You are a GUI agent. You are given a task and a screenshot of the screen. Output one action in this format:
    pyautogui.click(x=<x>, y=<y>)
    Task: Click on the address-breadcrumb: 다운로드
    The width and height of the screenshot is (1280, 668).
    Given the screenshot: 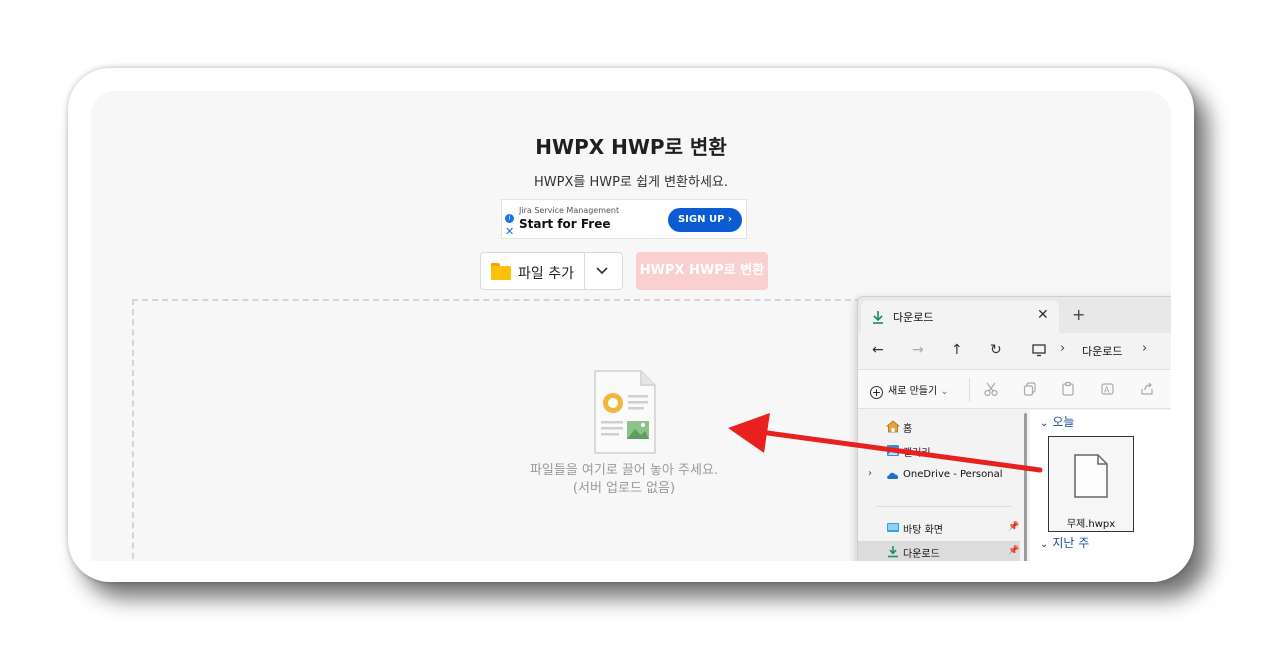 What is the action you would take?
    pyautogui.click(x=1102, y=351)
    